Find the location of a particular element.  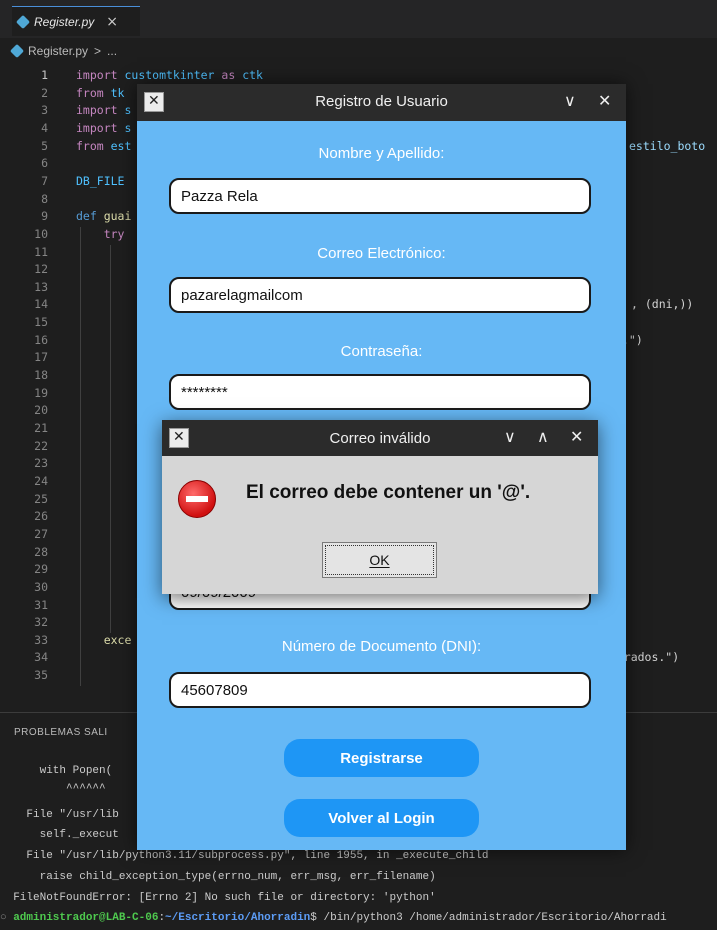

code-token: as is located at coordinates (228, 75).